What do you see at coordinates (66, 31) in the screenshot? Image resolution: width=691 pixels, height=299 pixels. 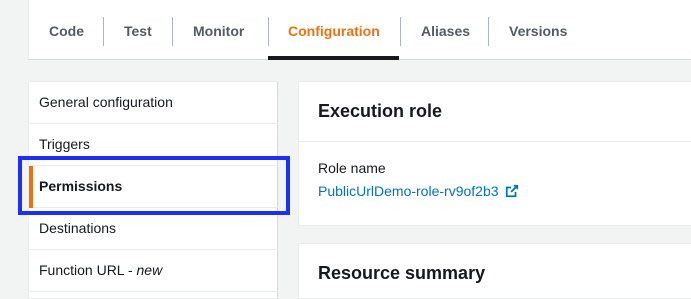 I see `tab-code: Code` at bounding box center [66, 31].